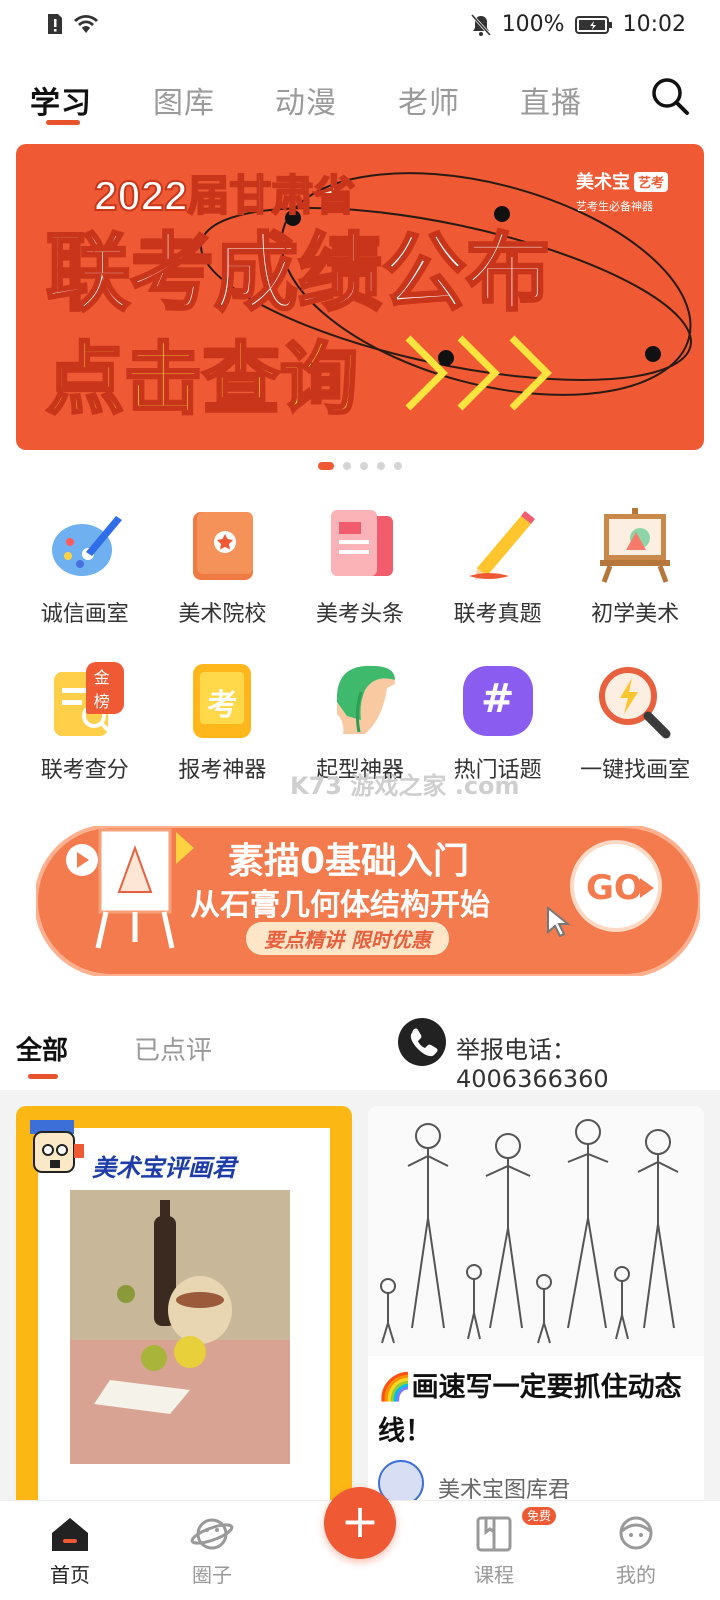 The image size is (720, 1600). Describe the element at coordinates (530, 1409) in the screenshot. I see `post-title: 🌈画速写一定要抓住动态线！` at that location.